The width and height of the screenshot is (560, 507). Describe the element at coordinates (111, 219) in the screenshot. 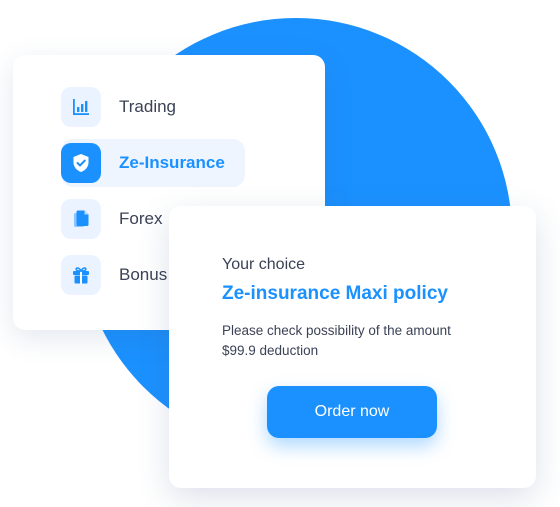

I see `menu-item-forex: Forex` at that location.